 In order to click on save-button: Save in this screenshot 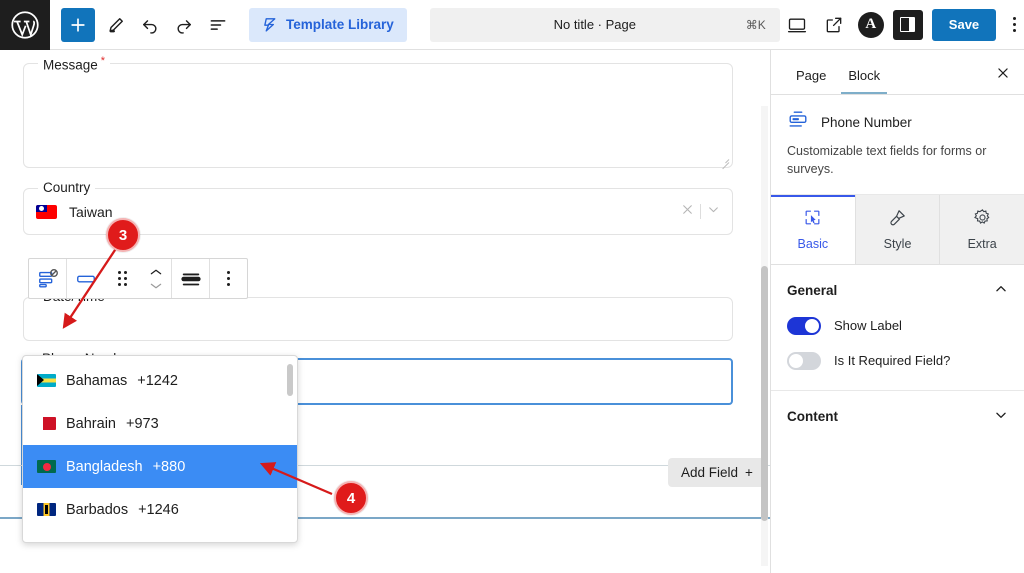, I will do `click(964, 24)`.